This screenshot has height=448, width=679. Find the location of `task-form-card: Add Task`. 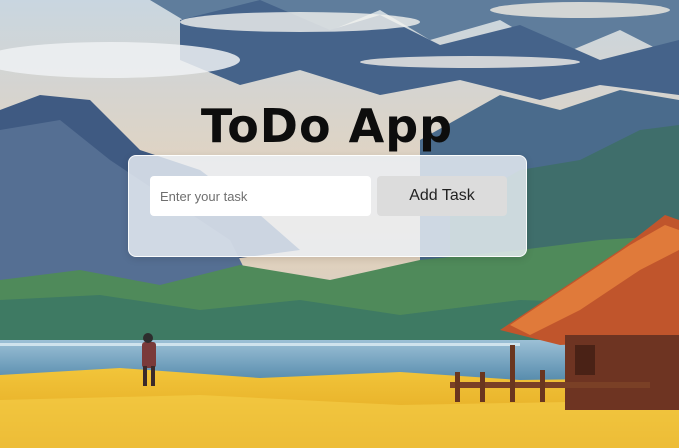

task-form-card: Add Task is located at coordinates (327, 206).